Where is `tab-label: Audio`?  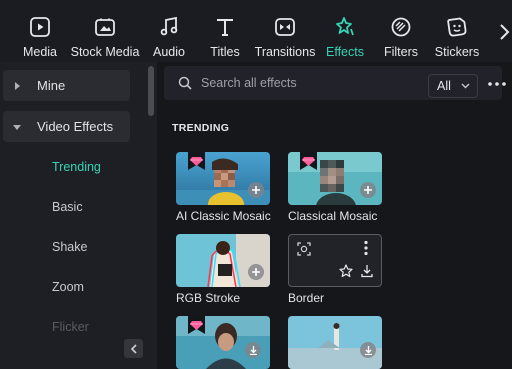 tab-label: Audio is located at coordinates (169, 52).